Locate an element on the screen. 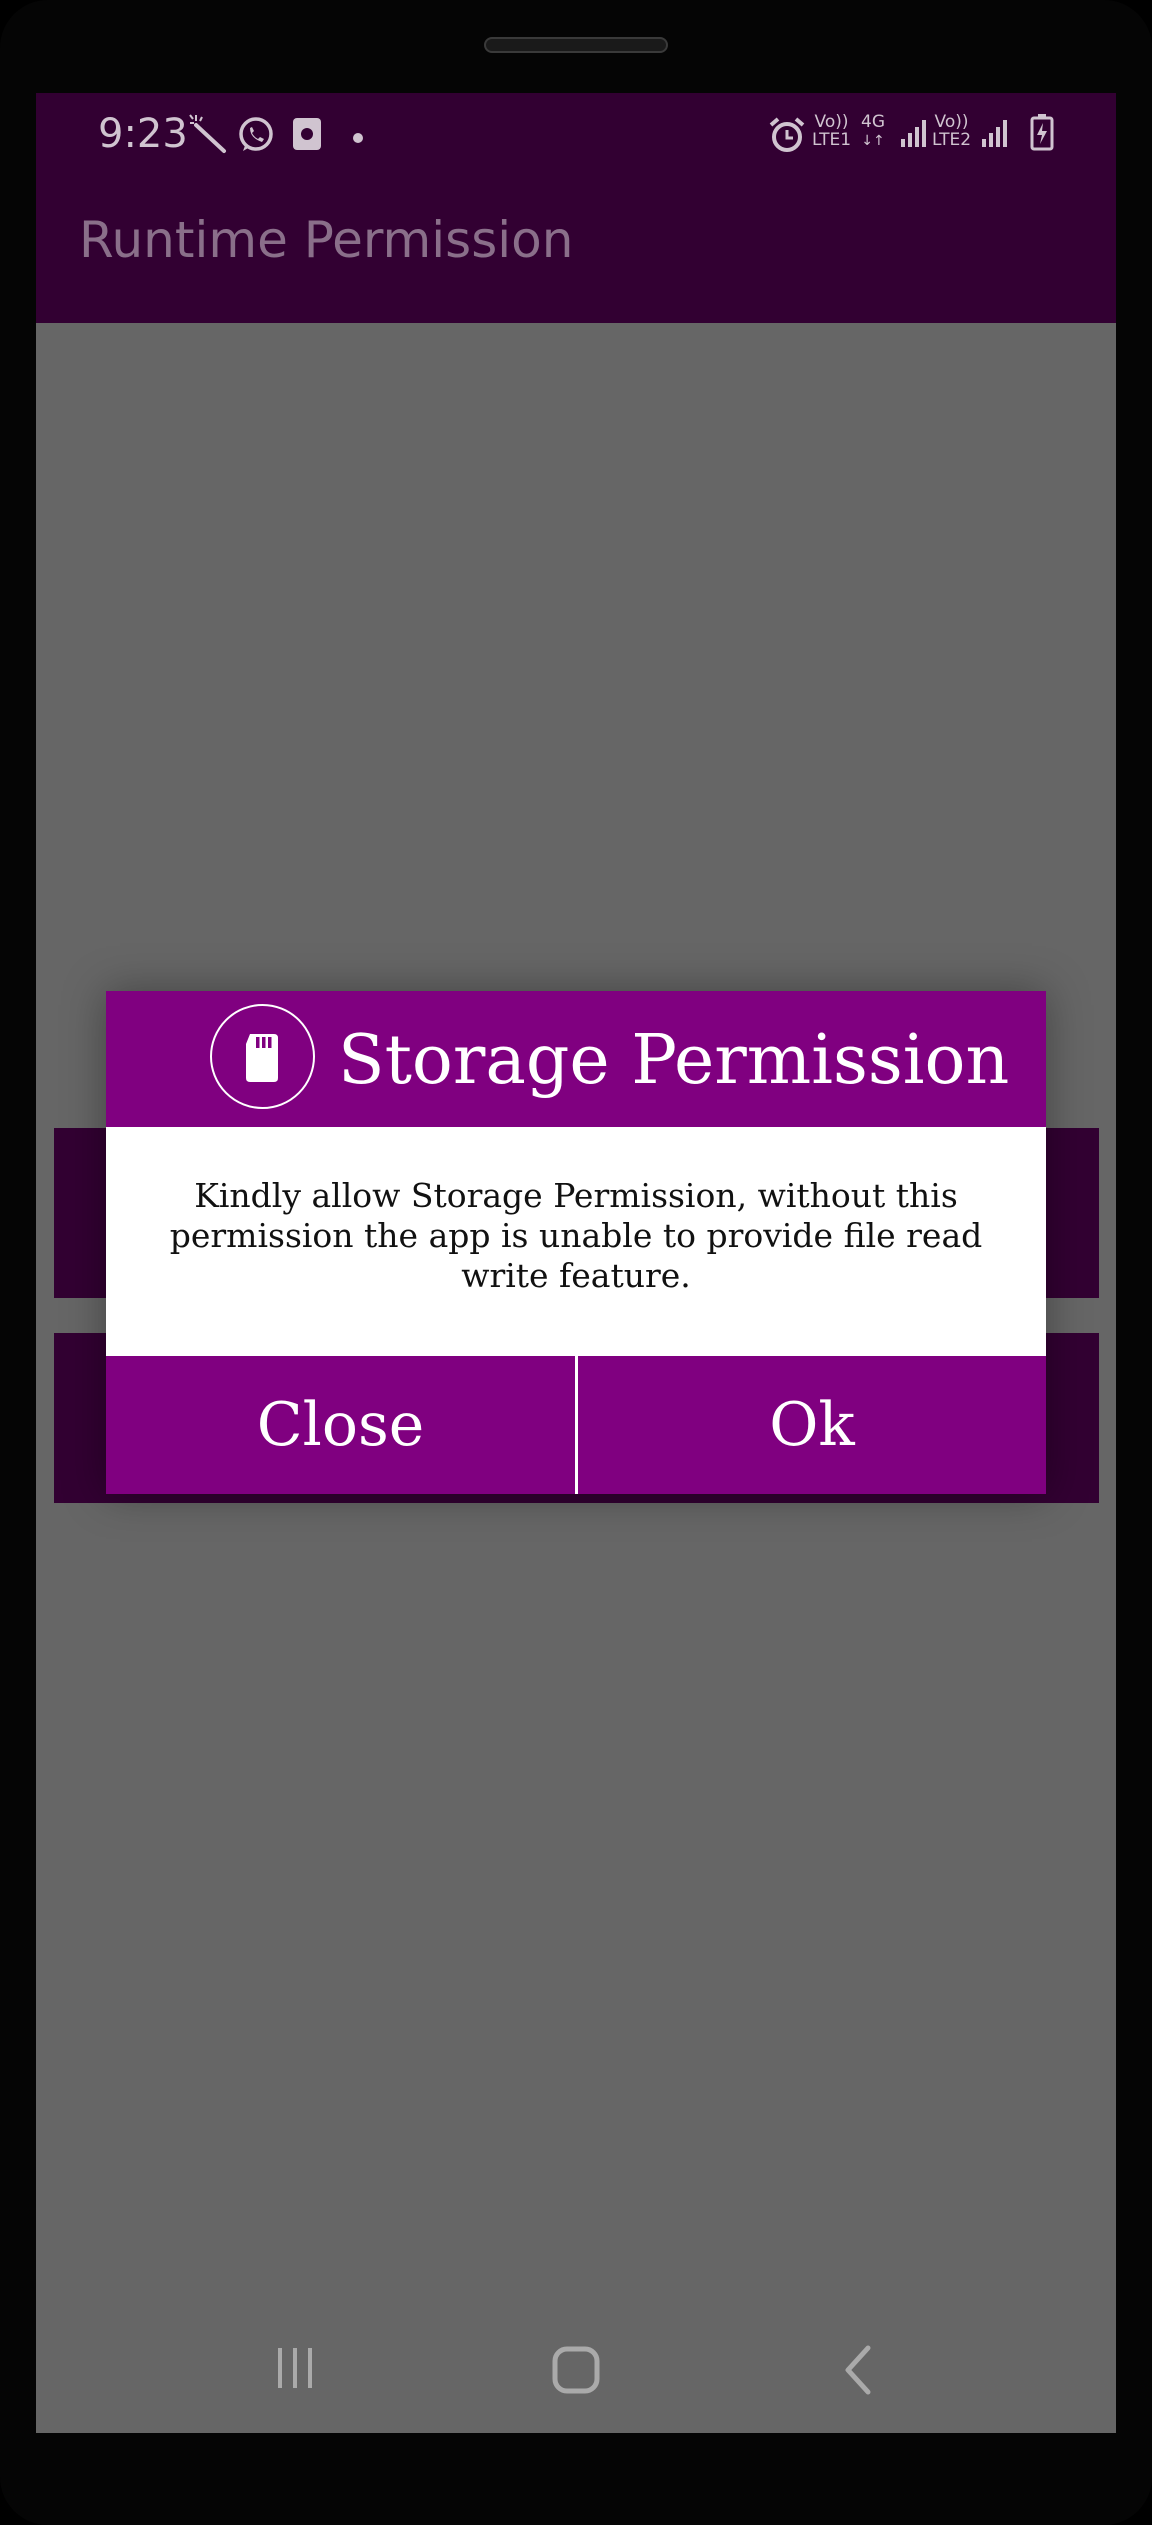 This screenshot has height=2525, width=1152. navigation-bar is located at coordinates (576, 2370).